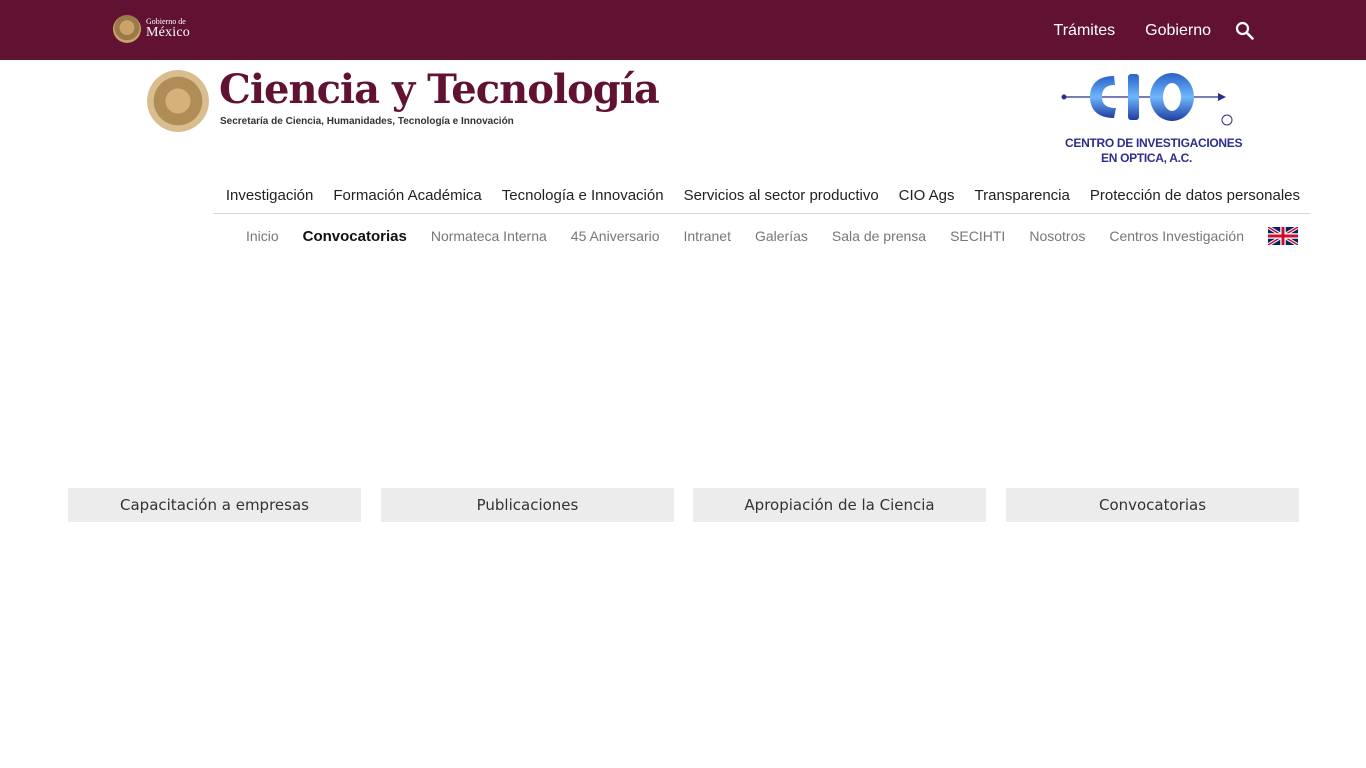  Describe the element at coordinates (1022, 198) in the screenshot. I see `nav-transparencia: Transparencia` at that location.